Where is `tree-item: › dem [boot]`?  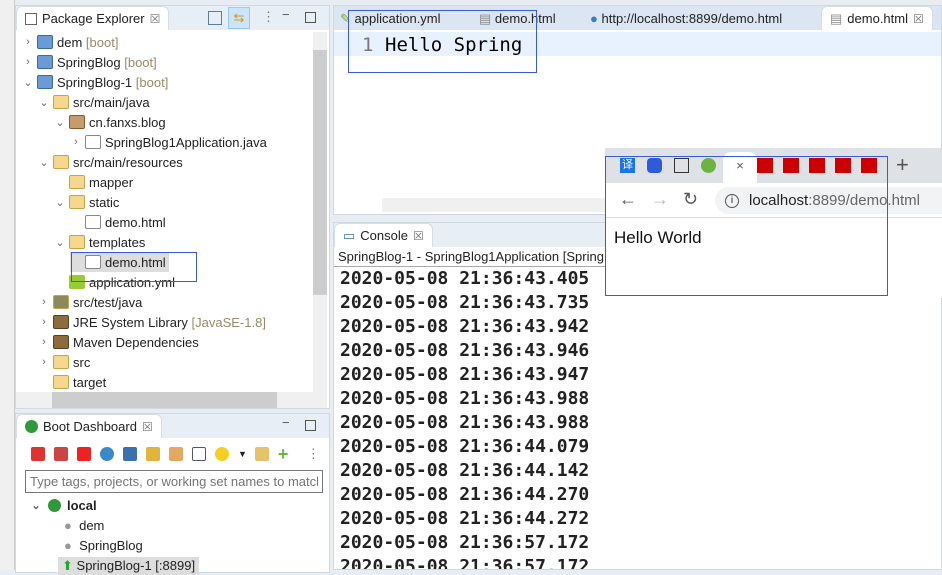
tree-item: › dem [boot] is located at coordinates (70, 42).